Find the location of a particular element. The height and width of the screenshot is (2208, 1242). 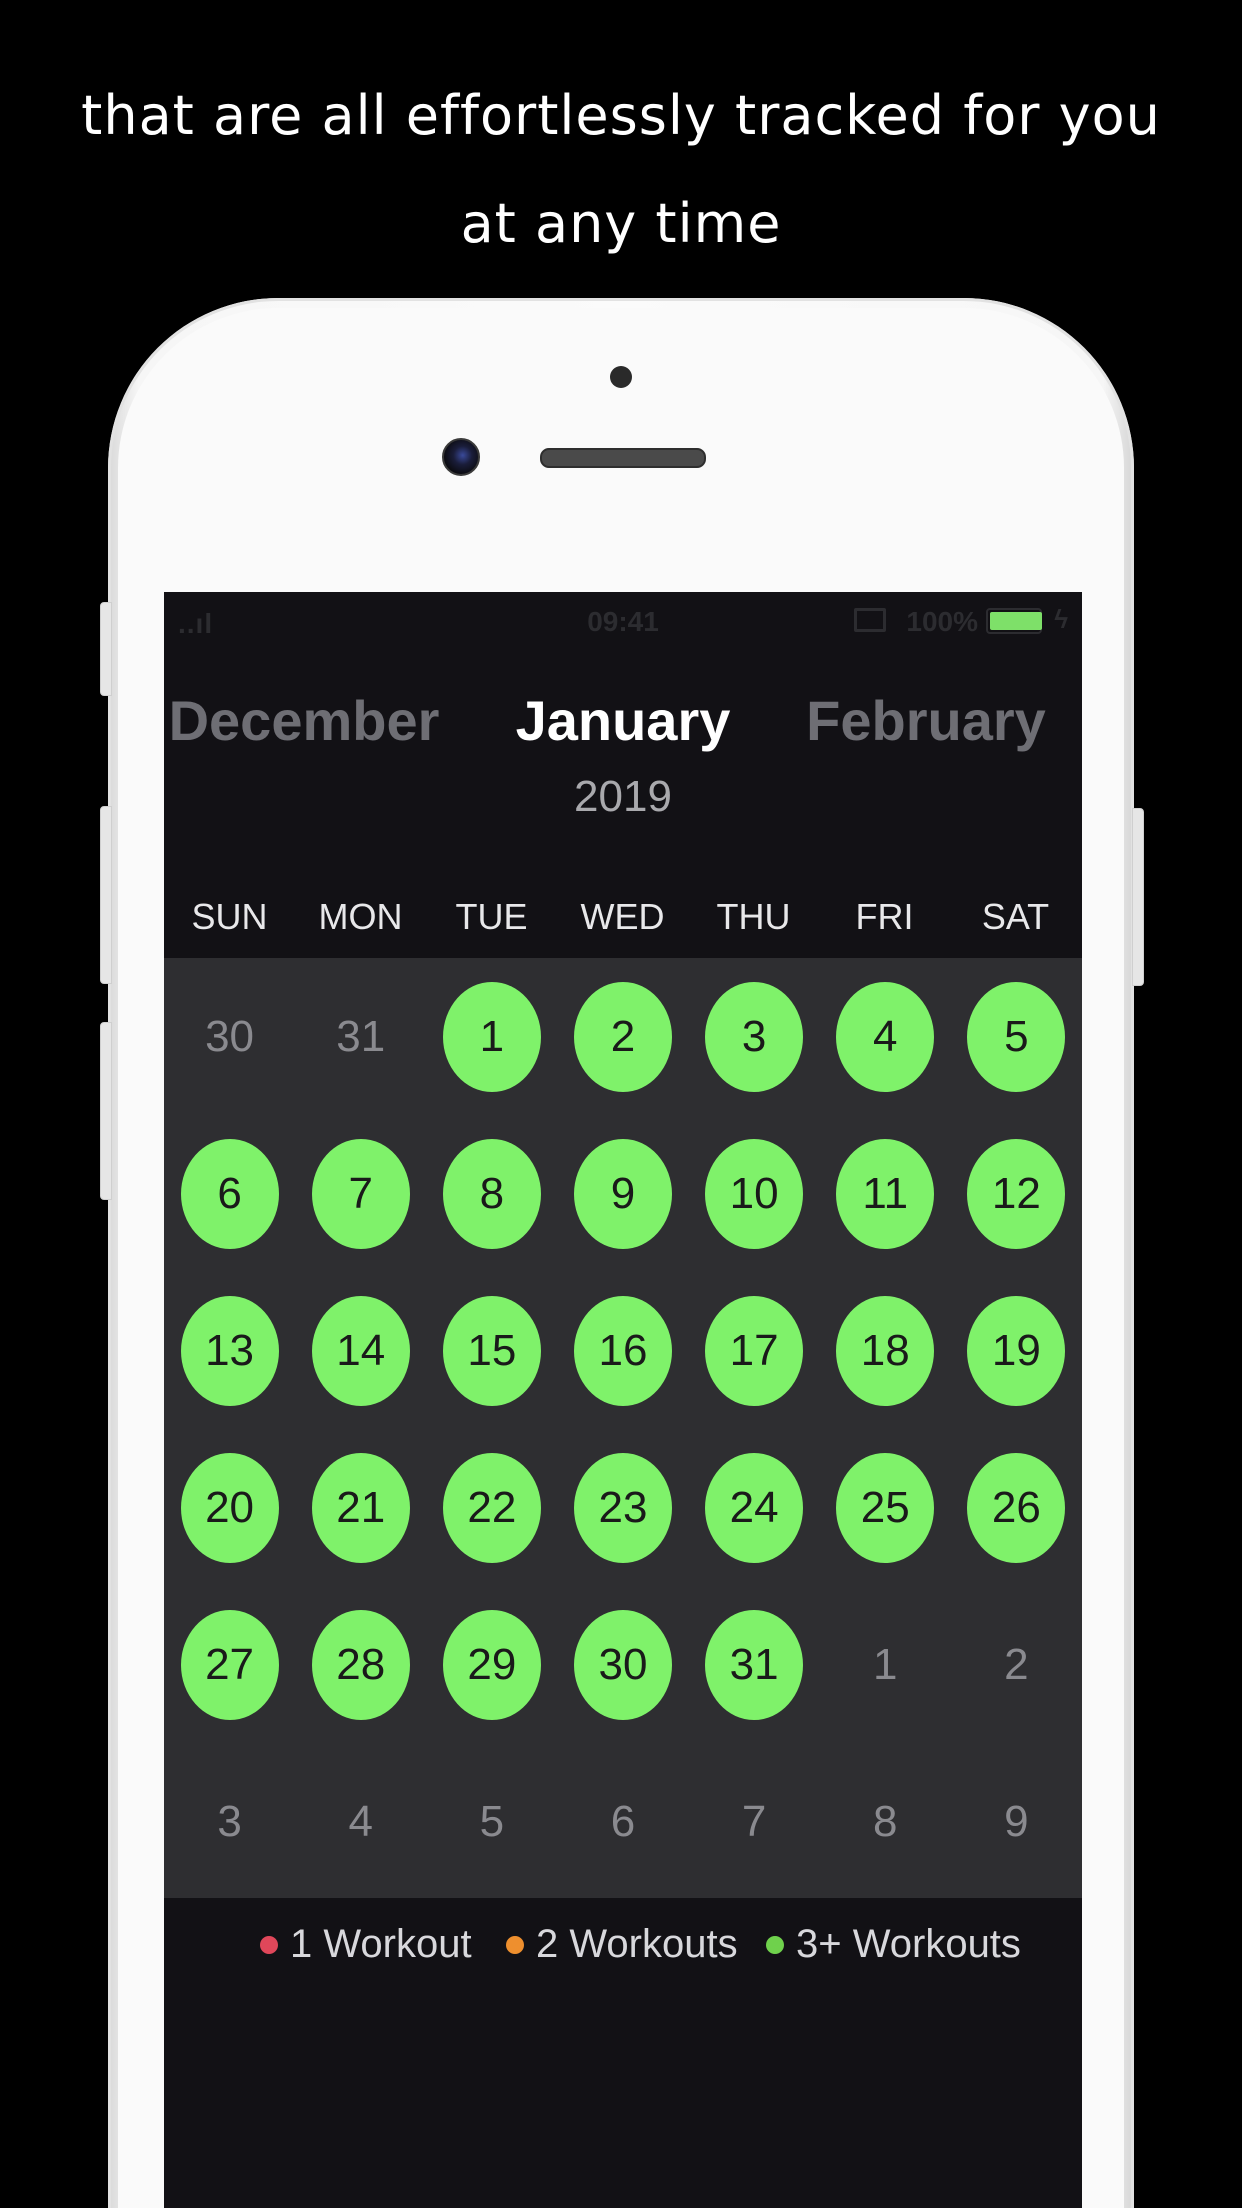

calendar-day: 5 is located at coordinates (492, 1822).